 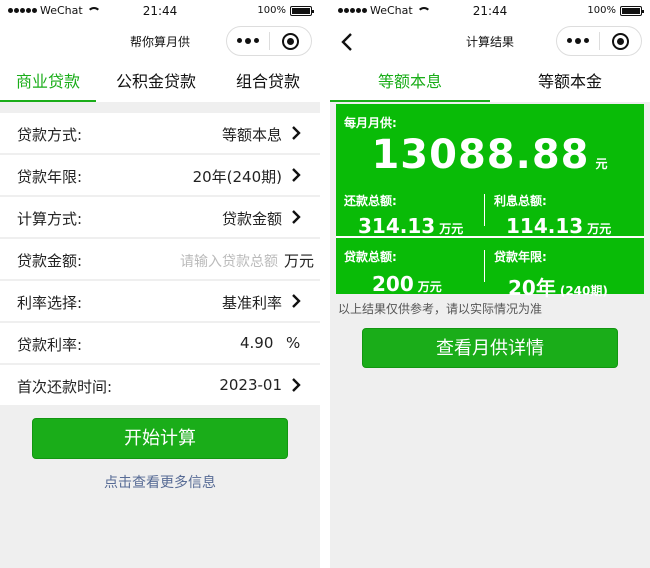 I want to click on interest-total-unit: 万元, so click(x=599, y=229).